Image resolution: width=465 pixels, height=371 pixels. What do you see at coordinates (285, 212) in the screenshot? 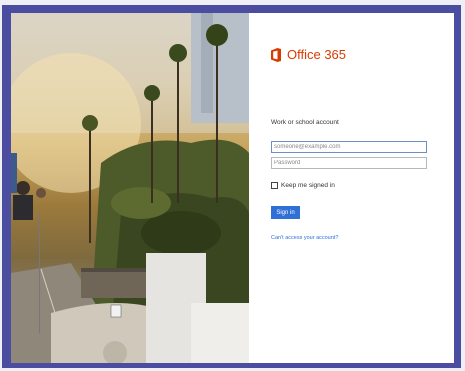
I see `sign-in-button: Sign in` at bounding box center [285, 212].